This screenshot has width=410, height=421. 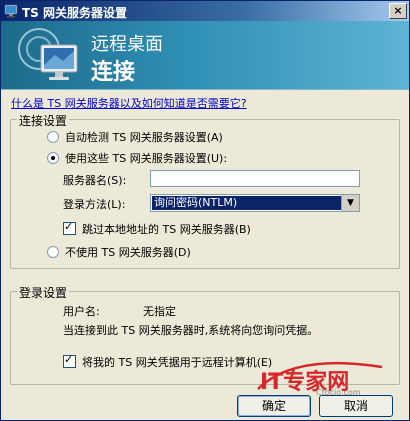 What do you see at coordinates (113, 72) in the screenshot?
I see `banner-title: 连接` at bounding box center [113, 72].